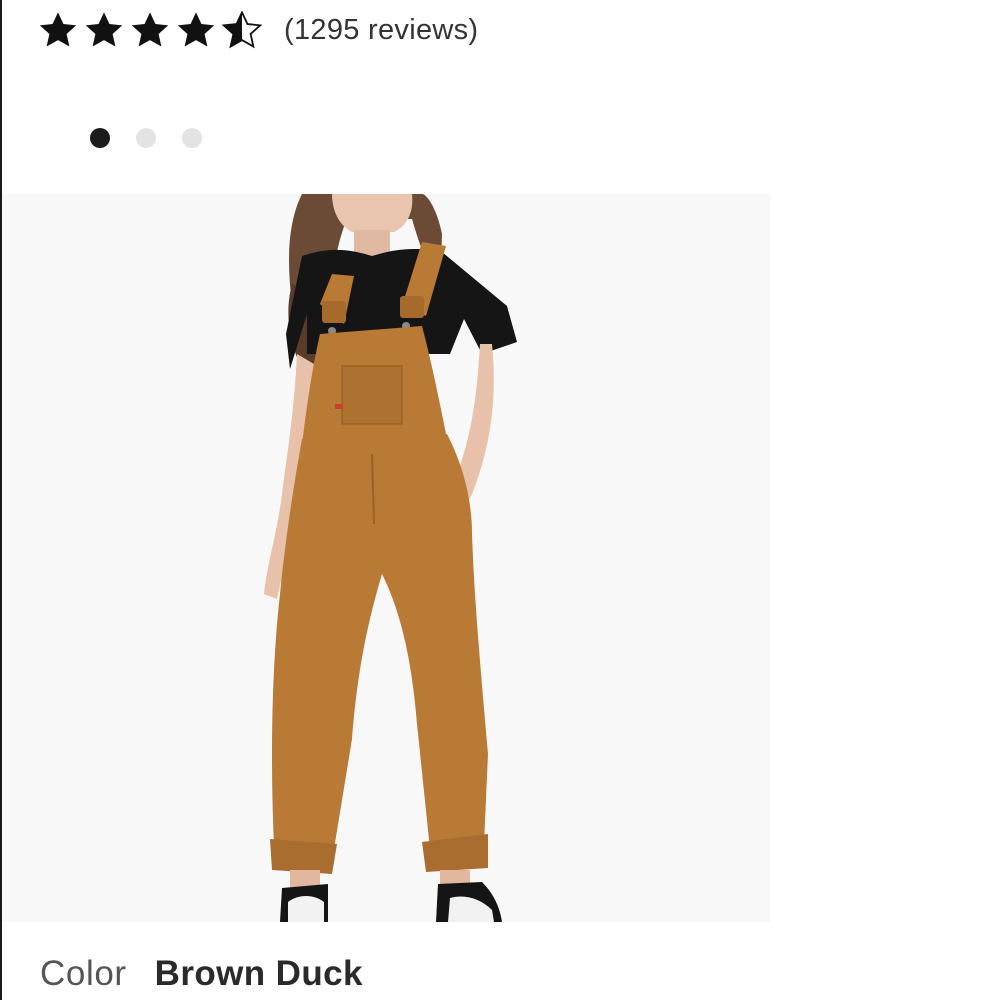  What do you see at coordinates (83, 973) in the screenshot?
I see `color-label: Color` at bounding box center [83, 973].